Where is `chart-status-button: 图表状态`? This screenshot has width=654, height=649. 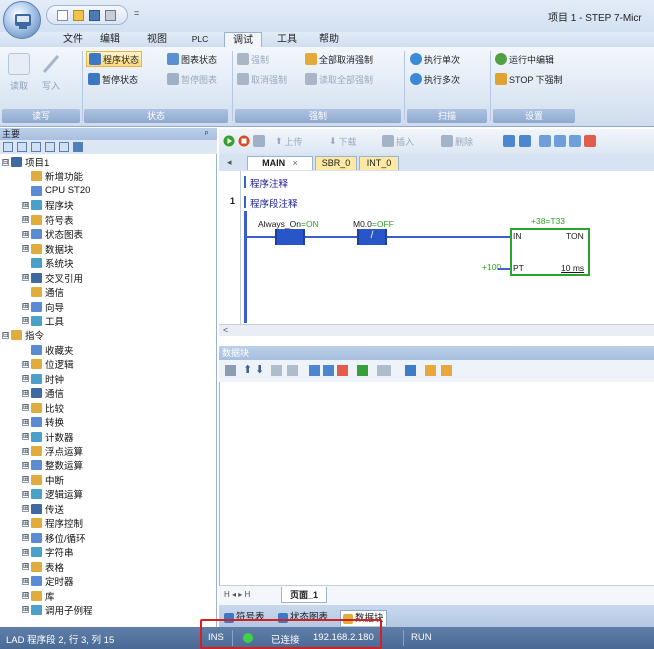 chart-status-button: 图表状态 is located at coordinates (192, 59).